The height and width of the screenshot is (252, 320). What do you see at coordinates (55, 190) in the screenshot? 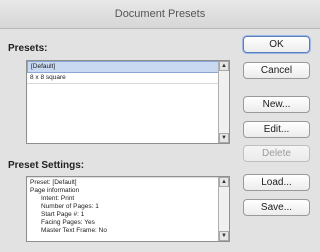
I see `settings-line: Page information` at bounding box center [55, 190].